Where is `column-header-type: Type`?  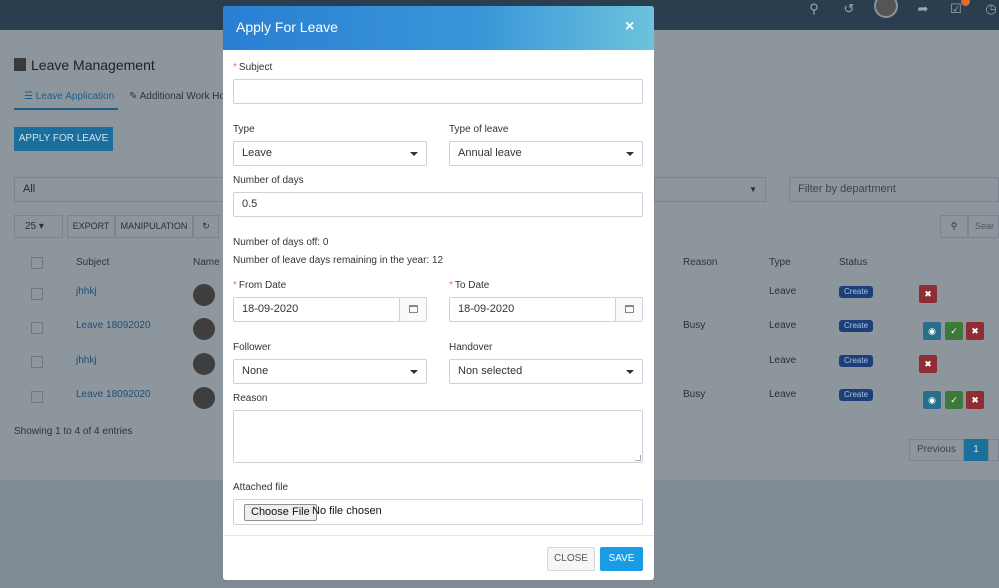
column-header-type: Type is located at coordinates (780, 262).